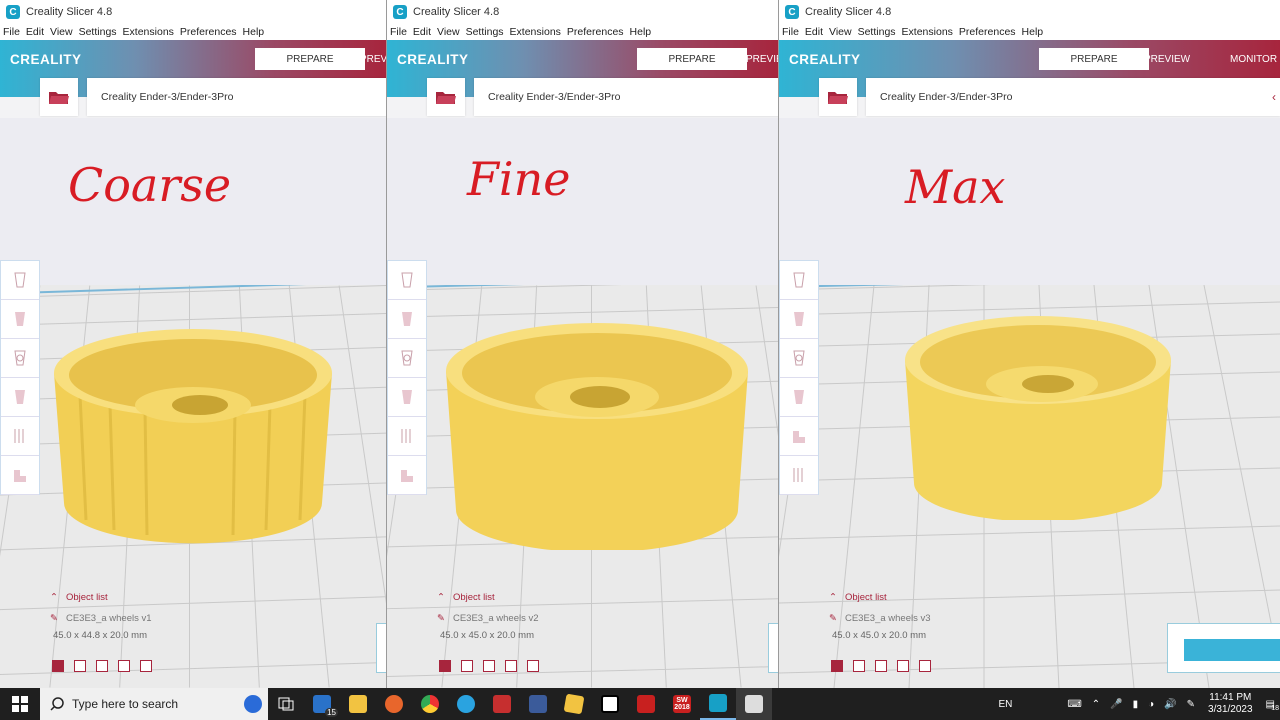 This screenshot has width=1280, height=720. I want to click on monitor-tab: MONITOR, so click(1253, 59).